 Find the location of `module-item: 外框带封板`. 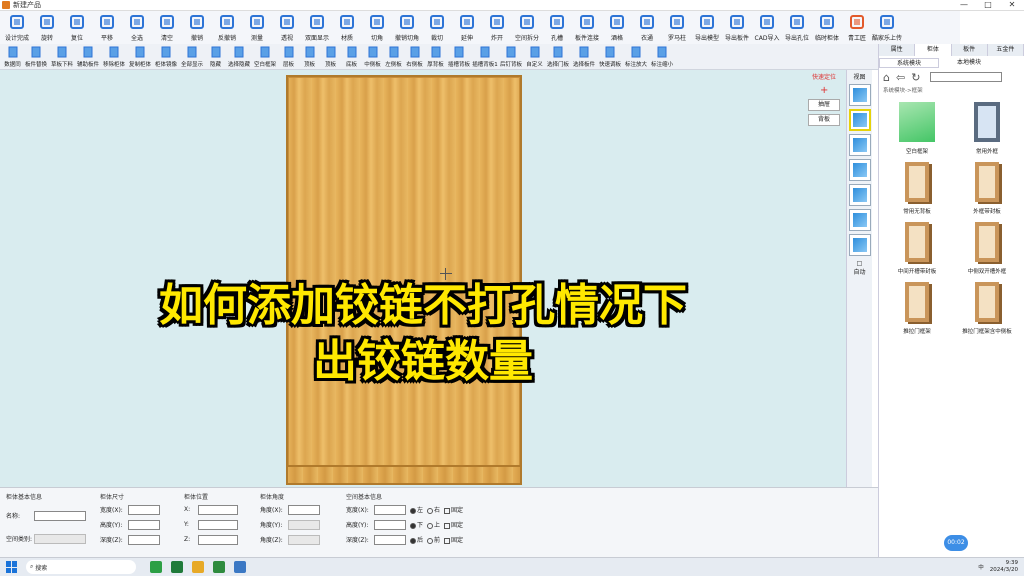

module-item: 外框带封板 is located at coordinates (987, 187).